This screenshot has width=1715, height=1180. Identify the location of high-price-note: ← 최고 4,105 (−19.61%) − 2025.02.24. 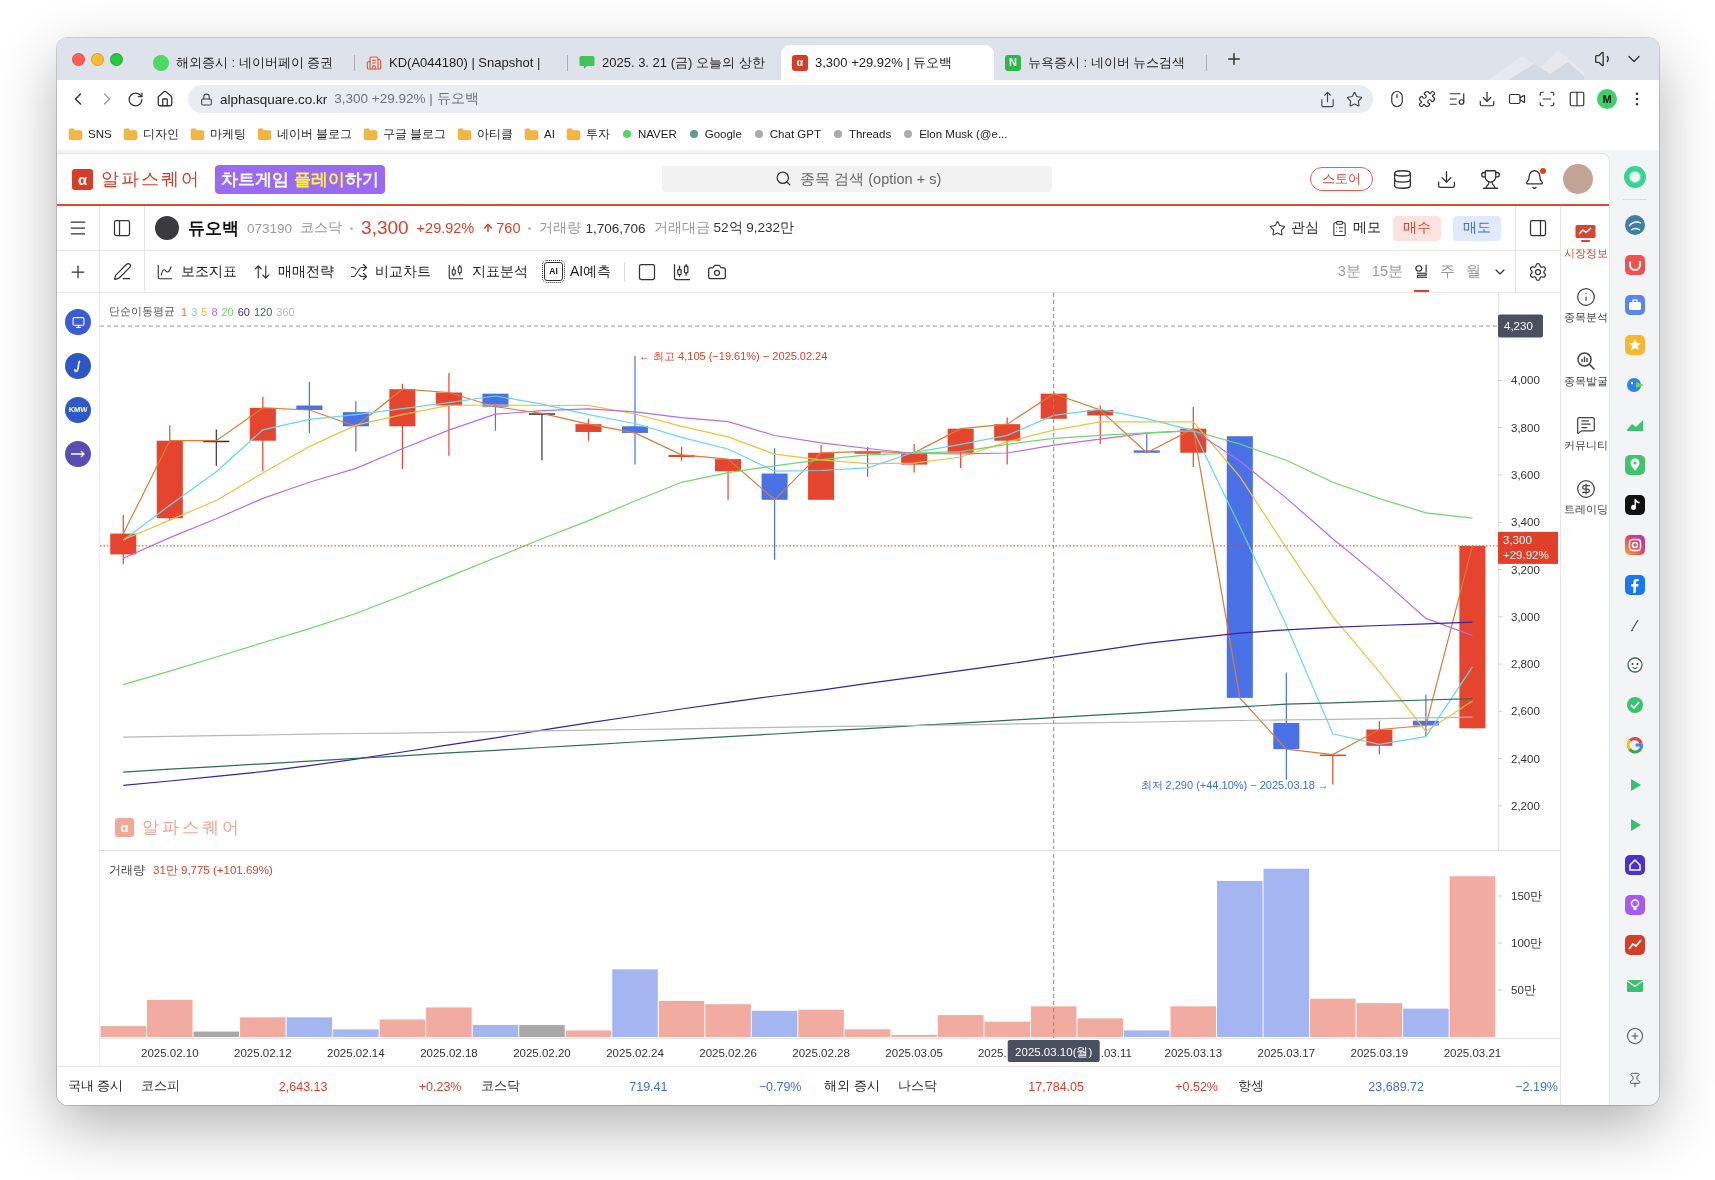
(733, 356).